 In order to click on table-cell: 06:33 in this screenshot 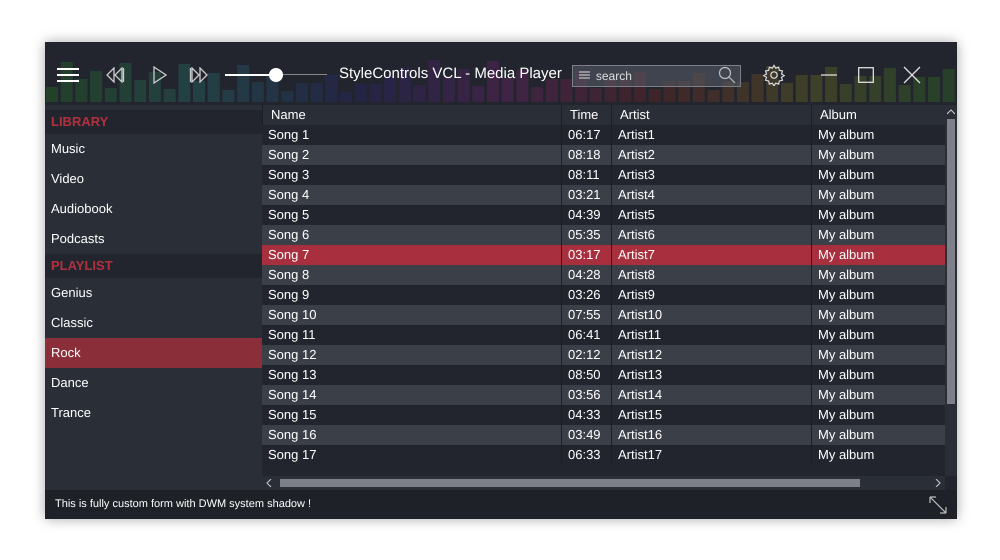, I will do `click(586, 455)`.